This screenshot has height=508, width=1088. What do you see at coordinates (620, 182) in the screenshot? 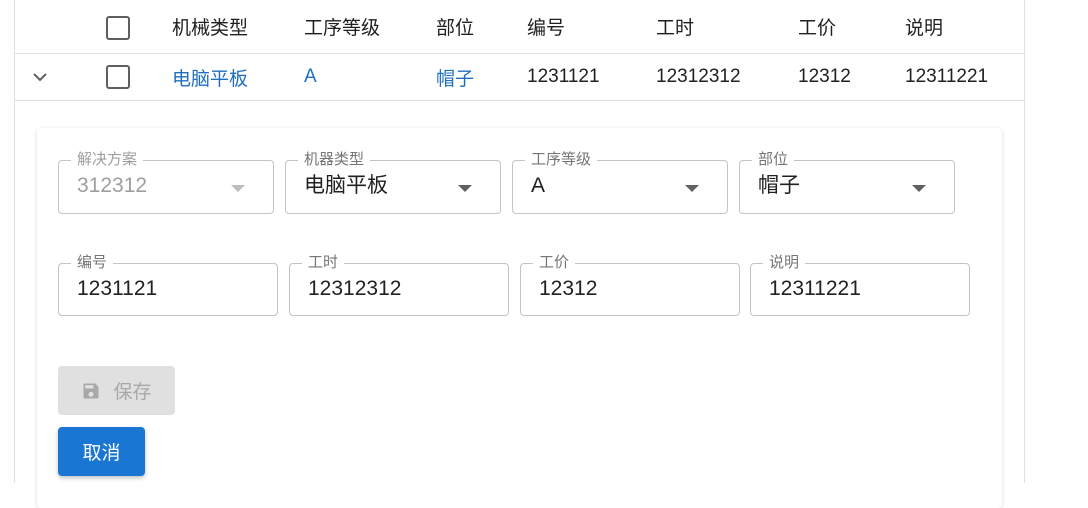
I see `process-level-select: 工序等级 A` at bounding box center [620, 182].